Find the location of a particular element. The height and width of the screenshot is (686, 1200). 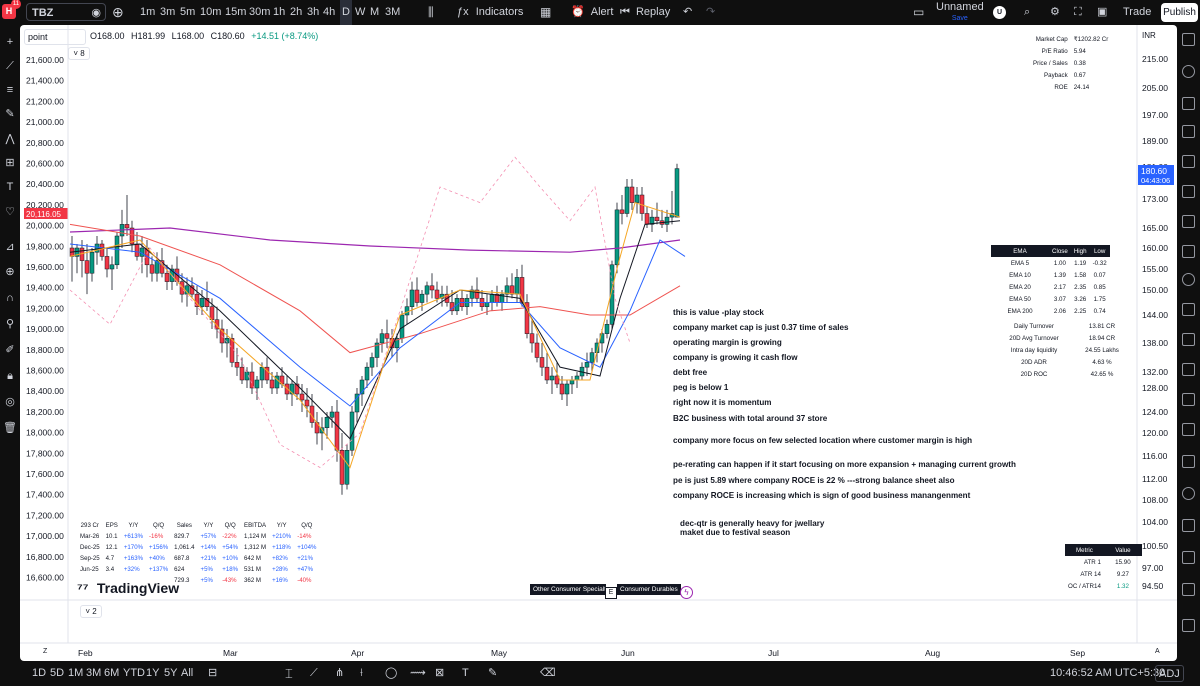

bottom-pattern-icon: ⋔ is located at coordinates (339, 673).